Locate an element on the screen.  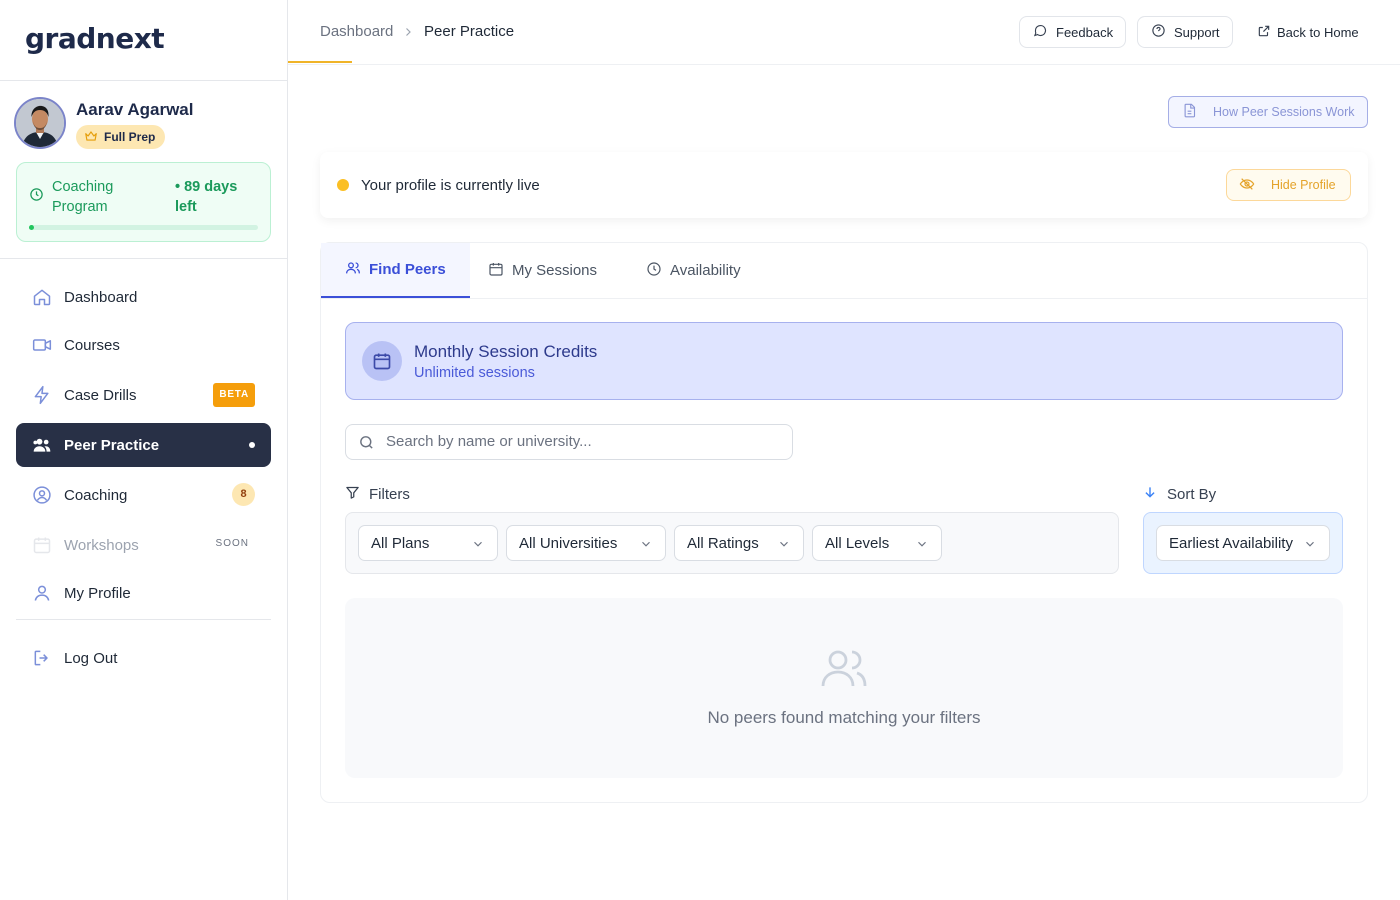
coaching-progress-fill is located at coordinates (31, 227).